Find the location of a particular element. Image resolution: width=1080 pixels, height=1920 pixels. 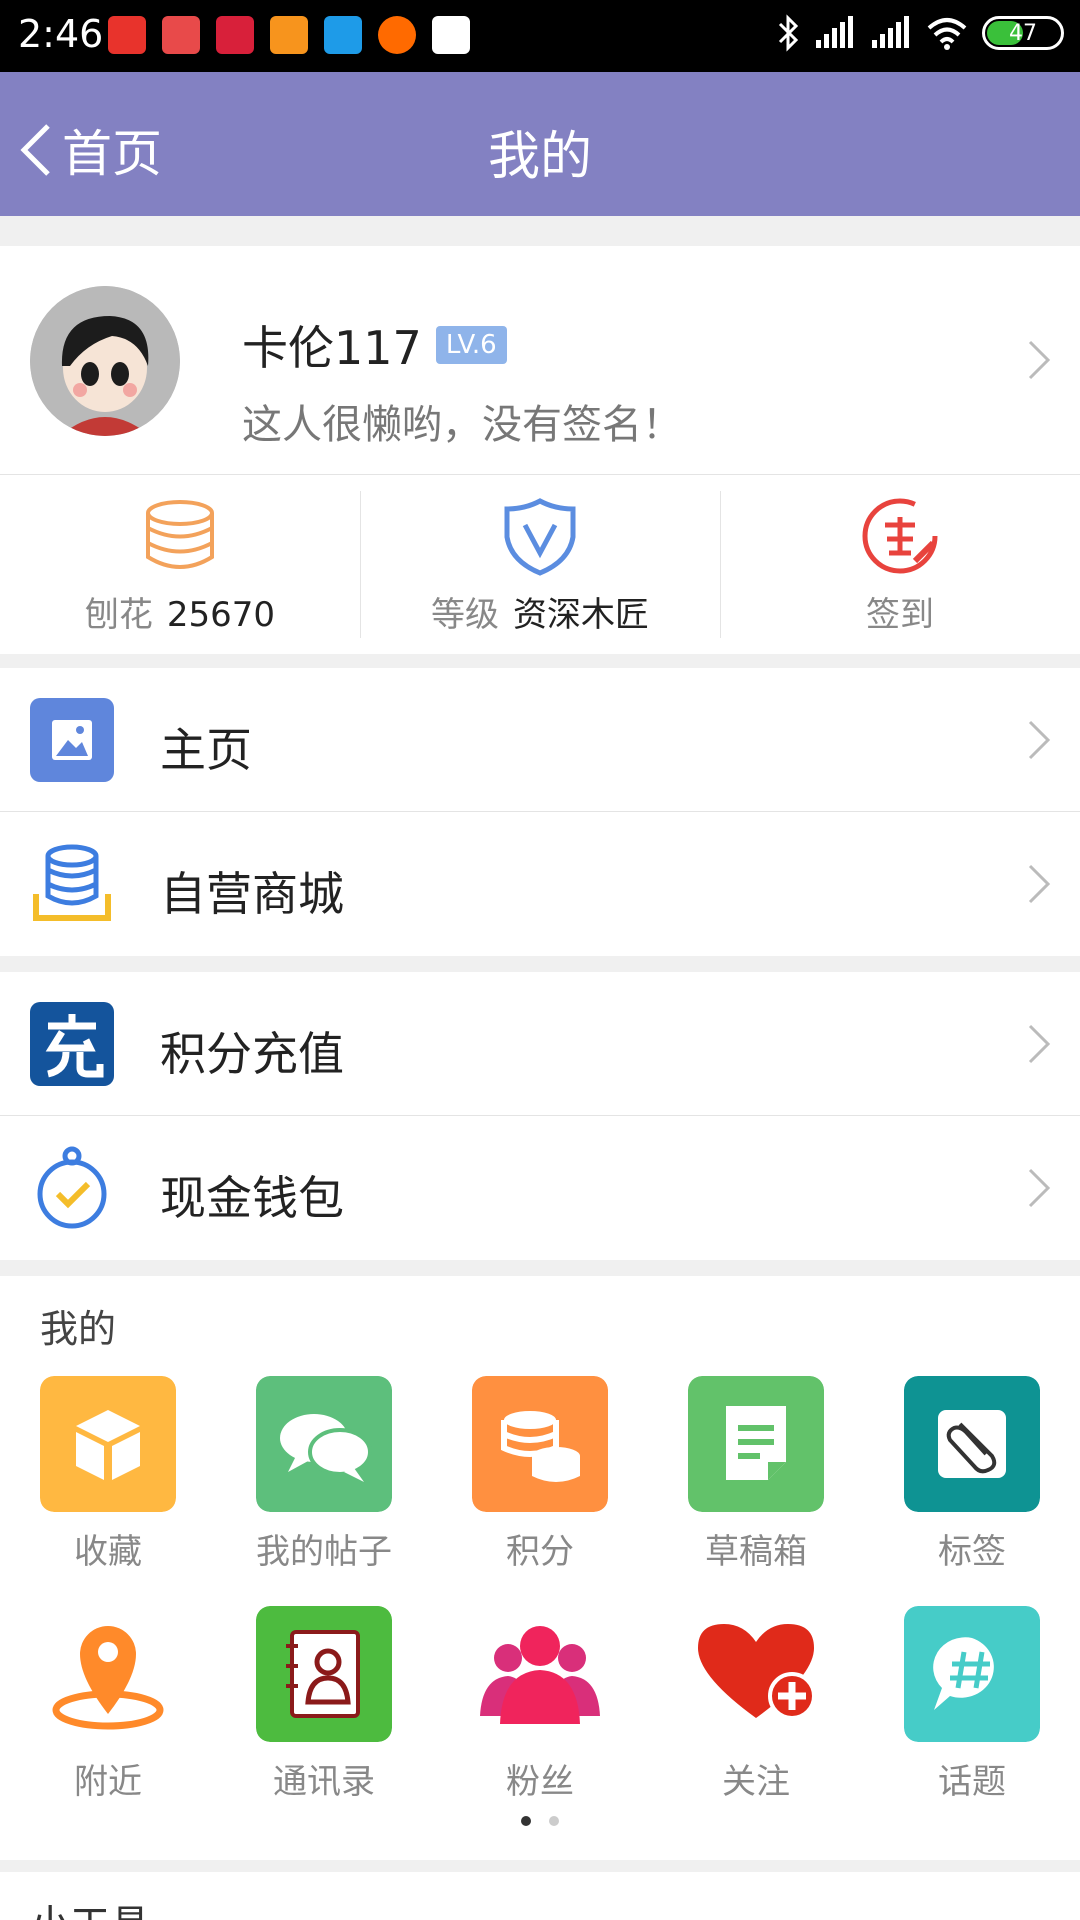

image-icon is located at coordinates (72, 740).